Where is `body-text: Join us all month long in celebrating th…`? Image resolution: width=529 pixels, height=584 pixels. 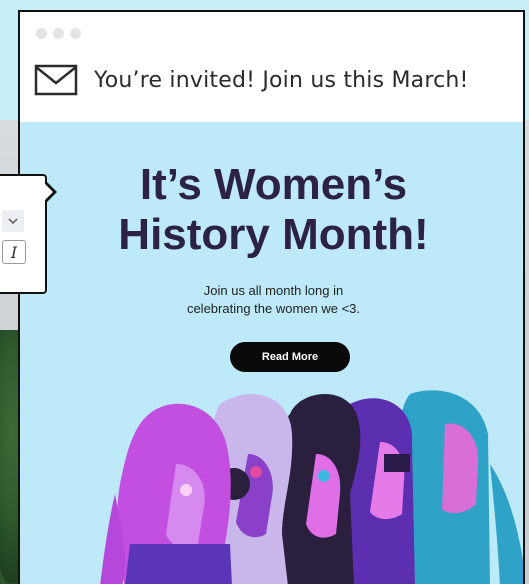 body-text: Join us all month long in celebrating th… is located at coordinates (271, 300).